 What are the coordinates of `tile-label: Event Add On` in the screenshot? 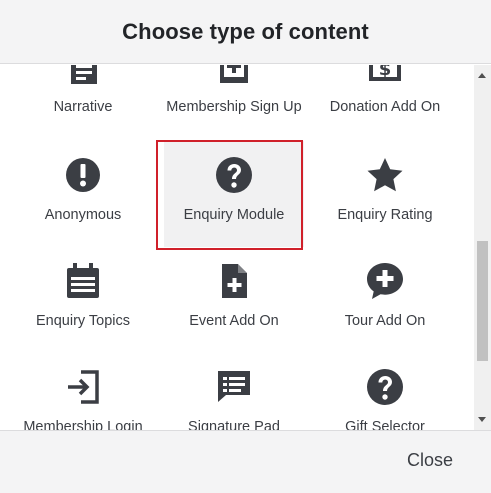 It's located at (234, 321).